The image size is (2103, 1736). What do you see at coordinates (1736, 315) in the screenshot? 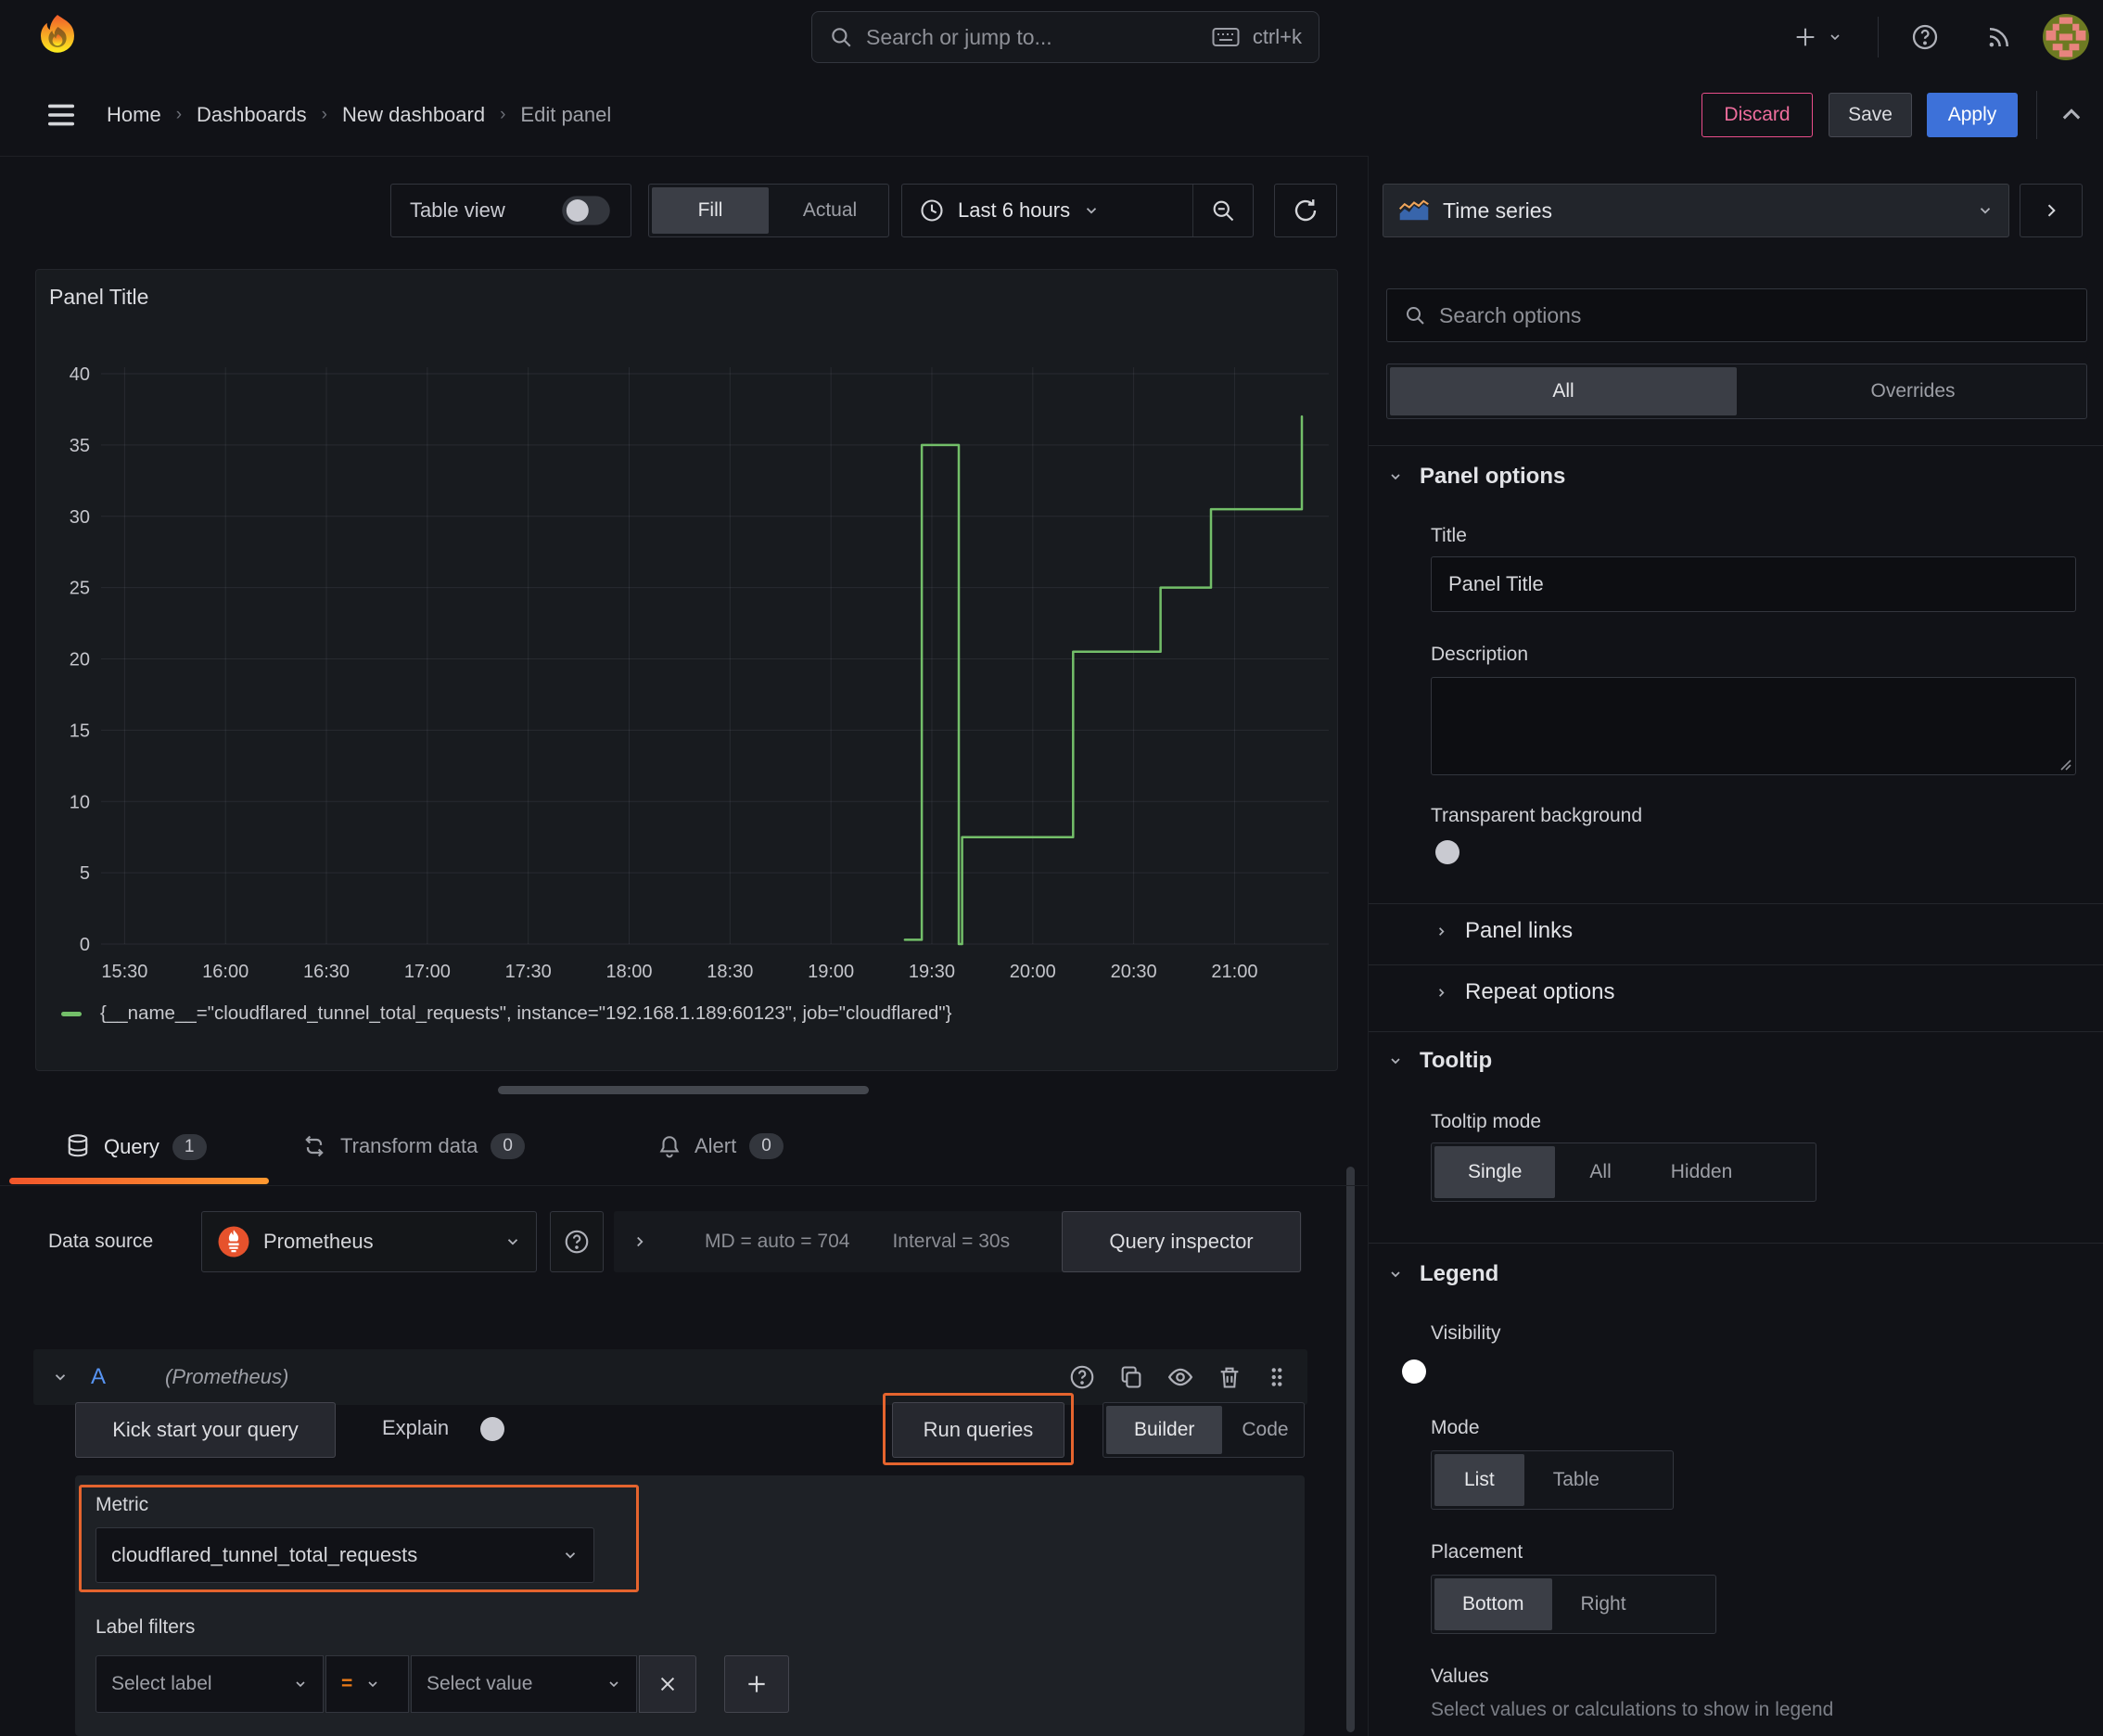
I see `search-options-input: Search options` at bounding box center [1736, 315].